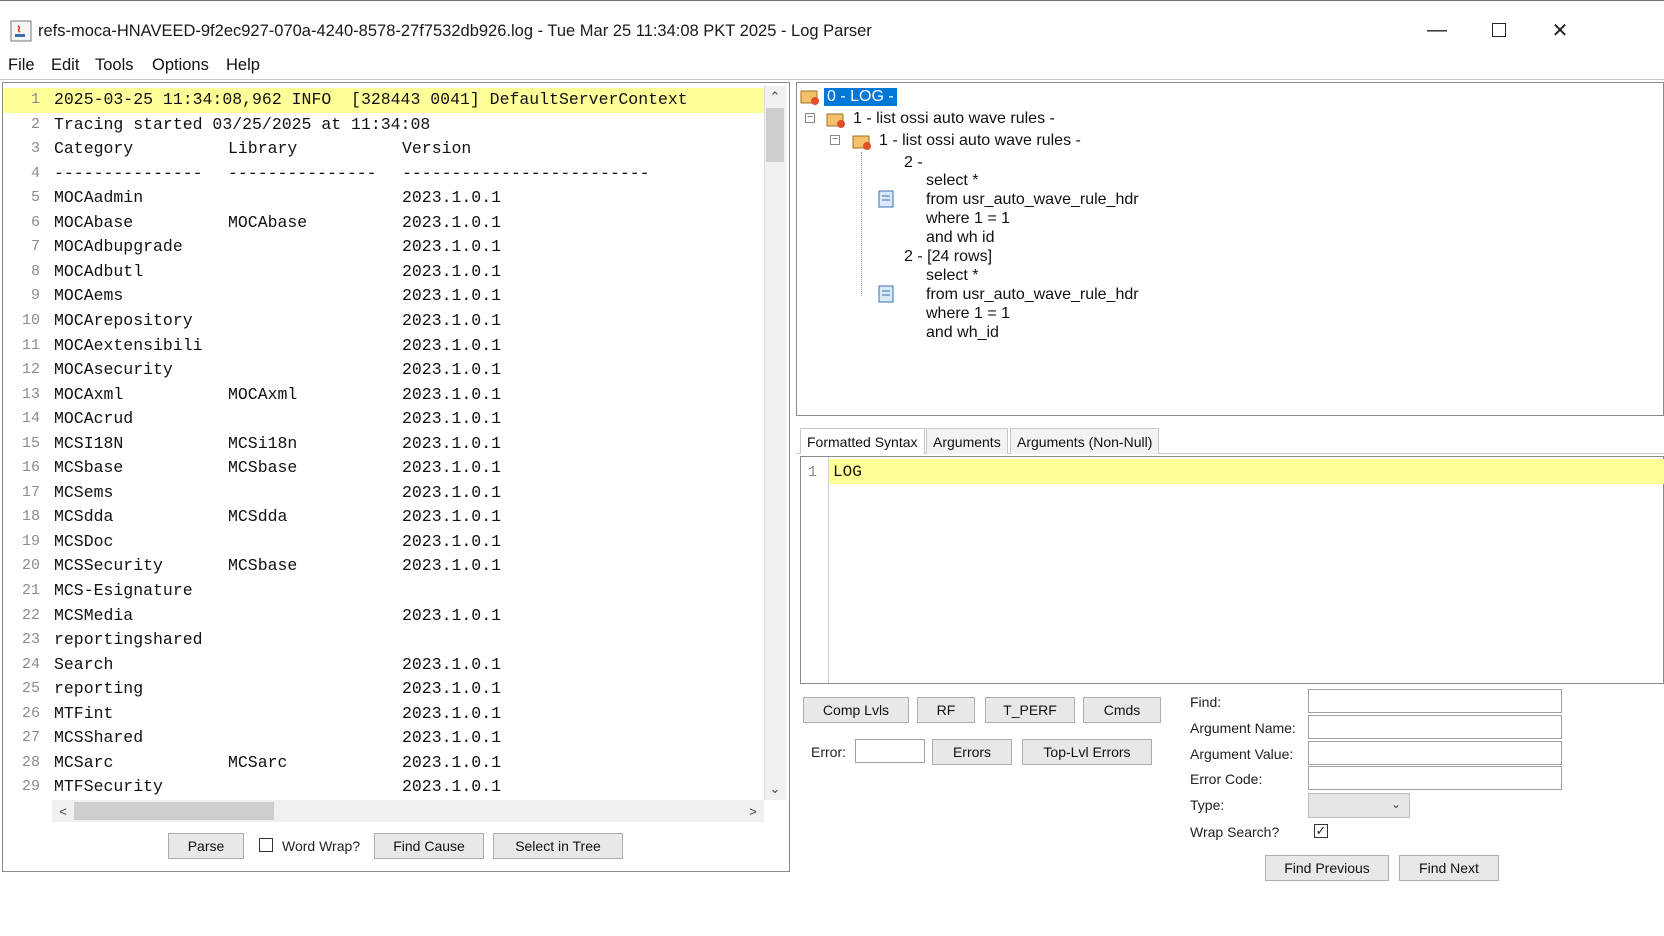 This screenshot has width=1664, height=936. Describe the element at coordinates (384, 321) in the screenshot. I see `log-line: 10 MOCArepository 2023.1.0.1` at that location.